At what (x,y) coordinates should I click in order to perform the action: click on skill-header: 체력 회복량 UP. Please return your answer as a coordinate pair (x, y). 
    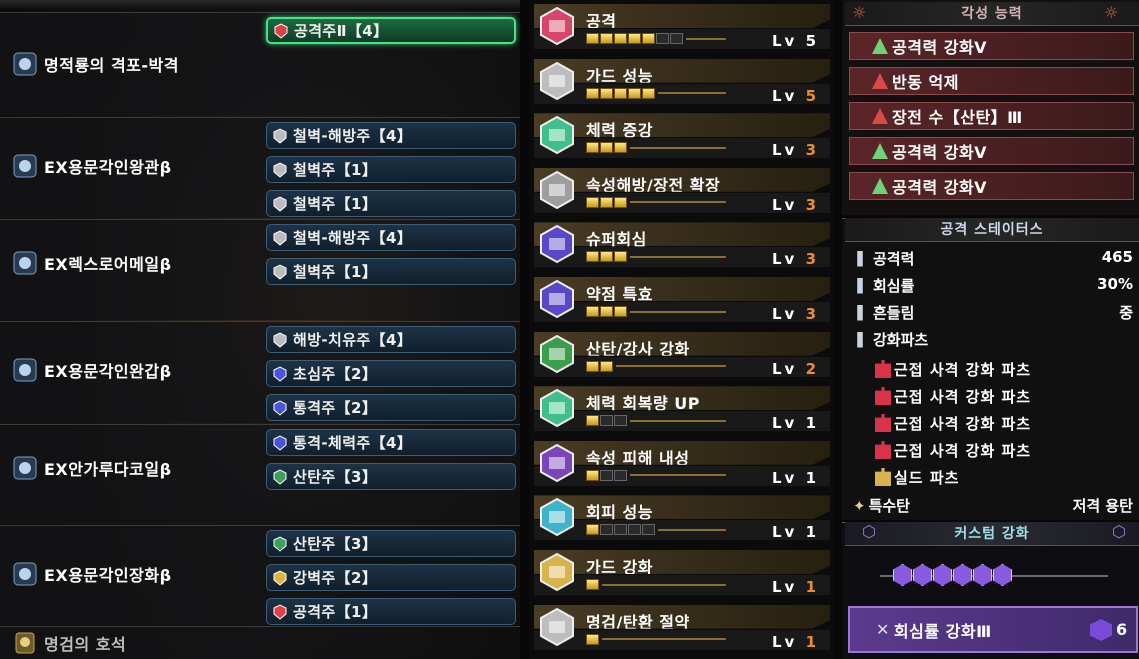
    Looking at the image, I should click on (682, 398).